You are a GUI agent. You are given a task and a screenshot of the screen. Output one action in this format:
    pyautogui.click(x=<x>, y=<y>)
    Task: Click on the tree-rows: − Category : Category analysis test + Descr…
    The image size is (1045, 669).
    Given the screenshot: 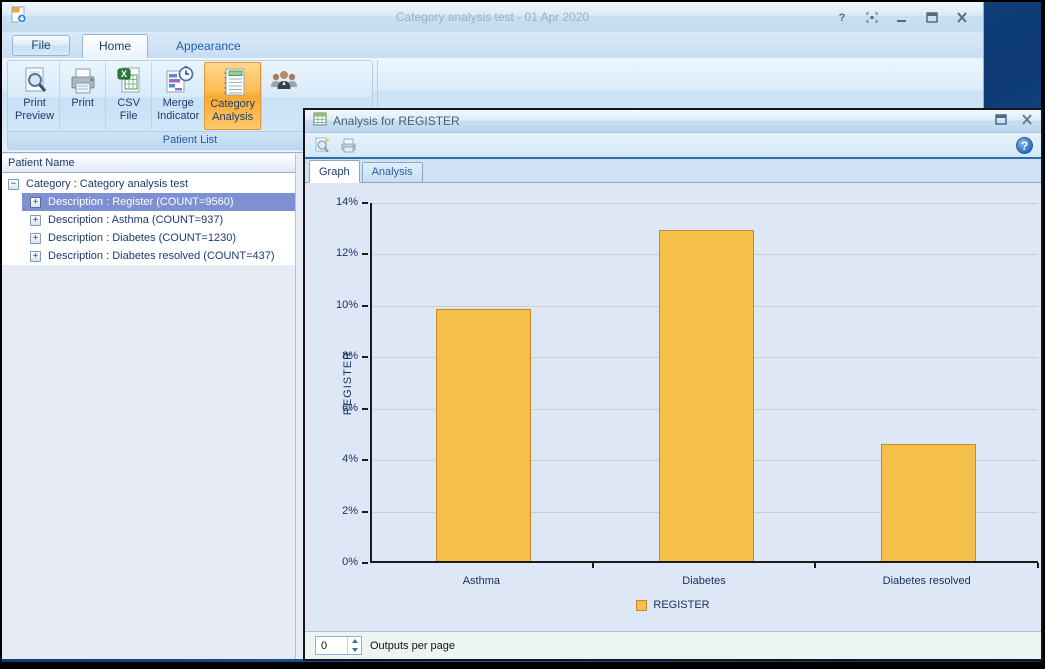 What is the action you would take?
    pyautogui.click(x=148, y=219)
    